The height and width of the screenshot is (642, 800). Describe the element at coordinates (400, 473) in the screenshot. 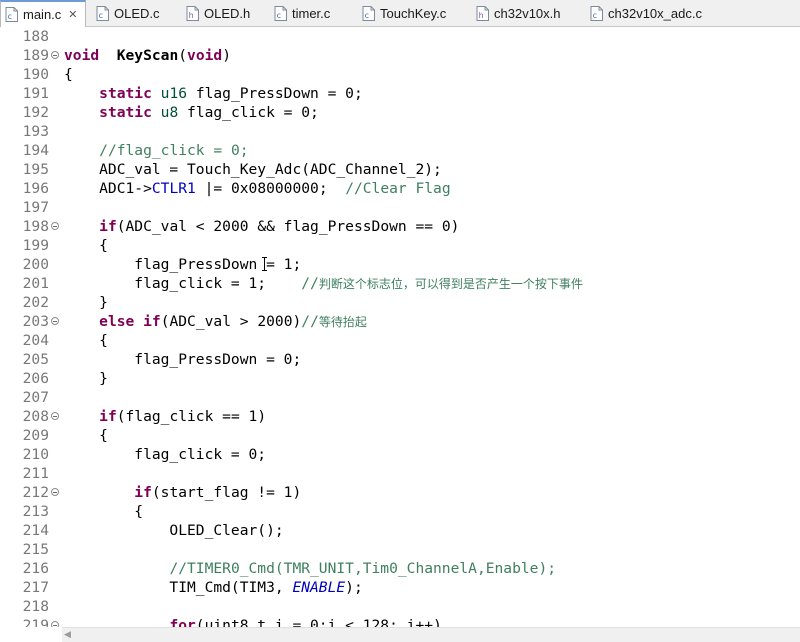

I see `code-line: 211` at that location.